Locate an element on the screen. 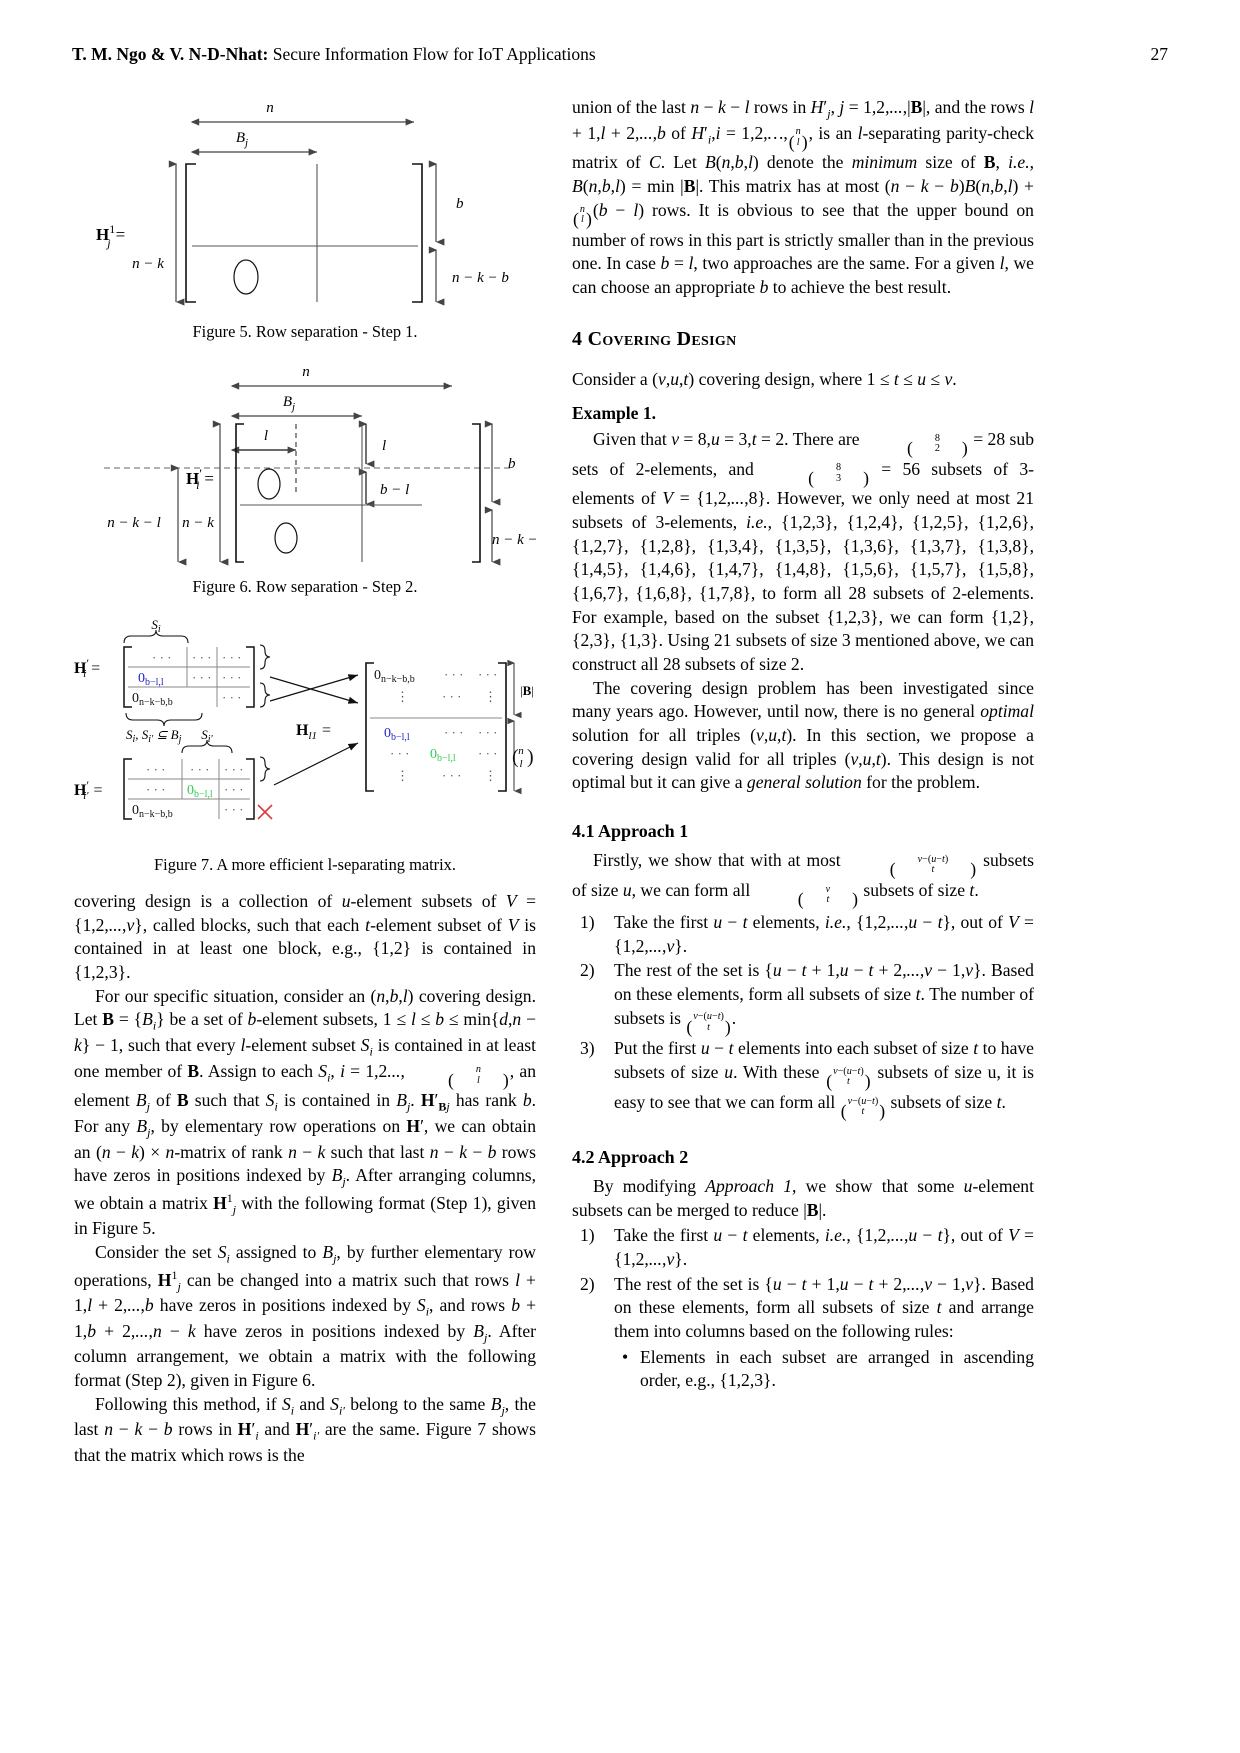  fig7-label-Bcard: |B| is located at coordinates (527, 690).